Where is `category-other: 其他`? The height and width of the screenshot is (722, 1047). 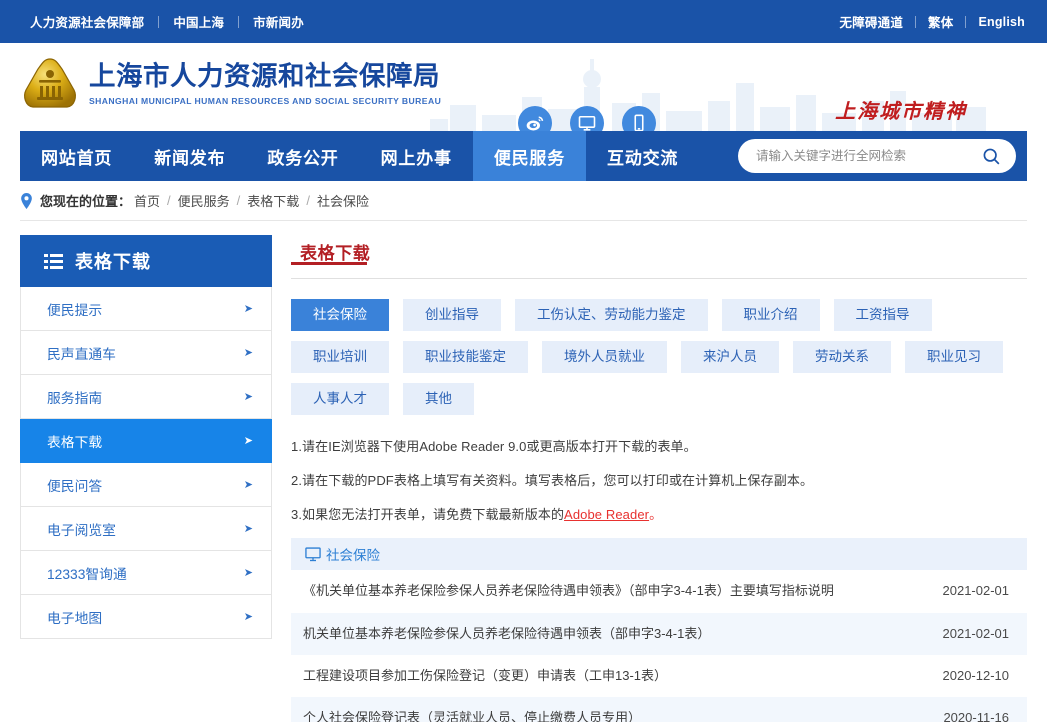 category-other: 其他 is located at coordinates (438, 399).